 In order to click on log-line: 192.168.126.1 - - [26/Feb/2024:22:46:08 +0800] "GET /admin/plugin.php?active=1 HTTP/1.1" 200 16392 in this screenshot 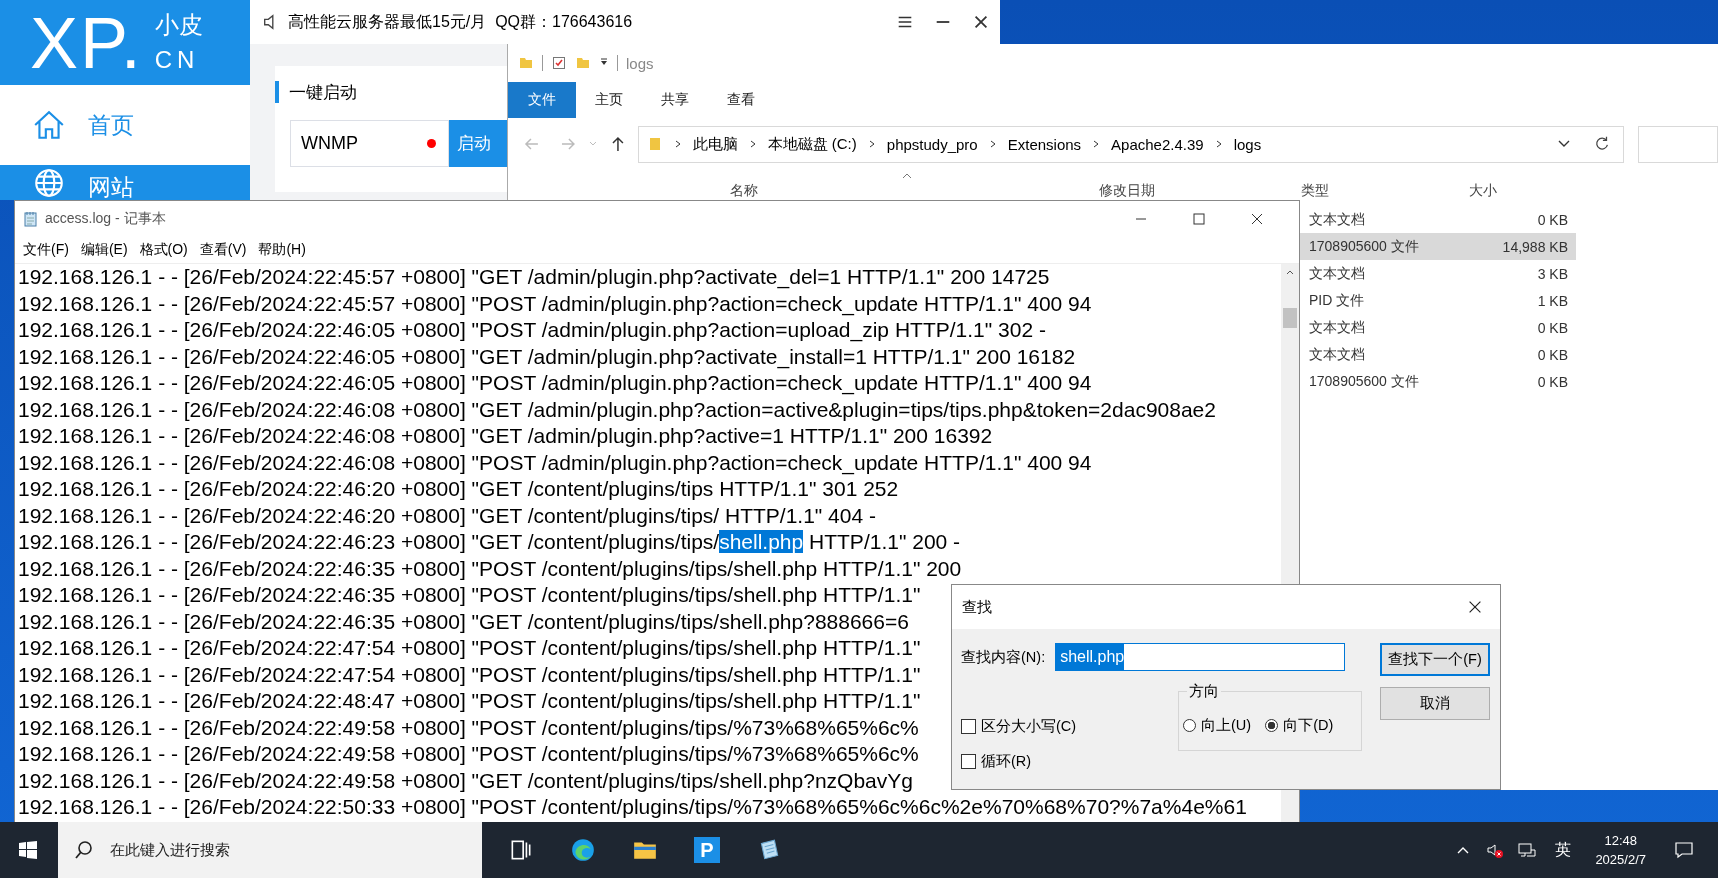, I will do `click(505, 436)`.